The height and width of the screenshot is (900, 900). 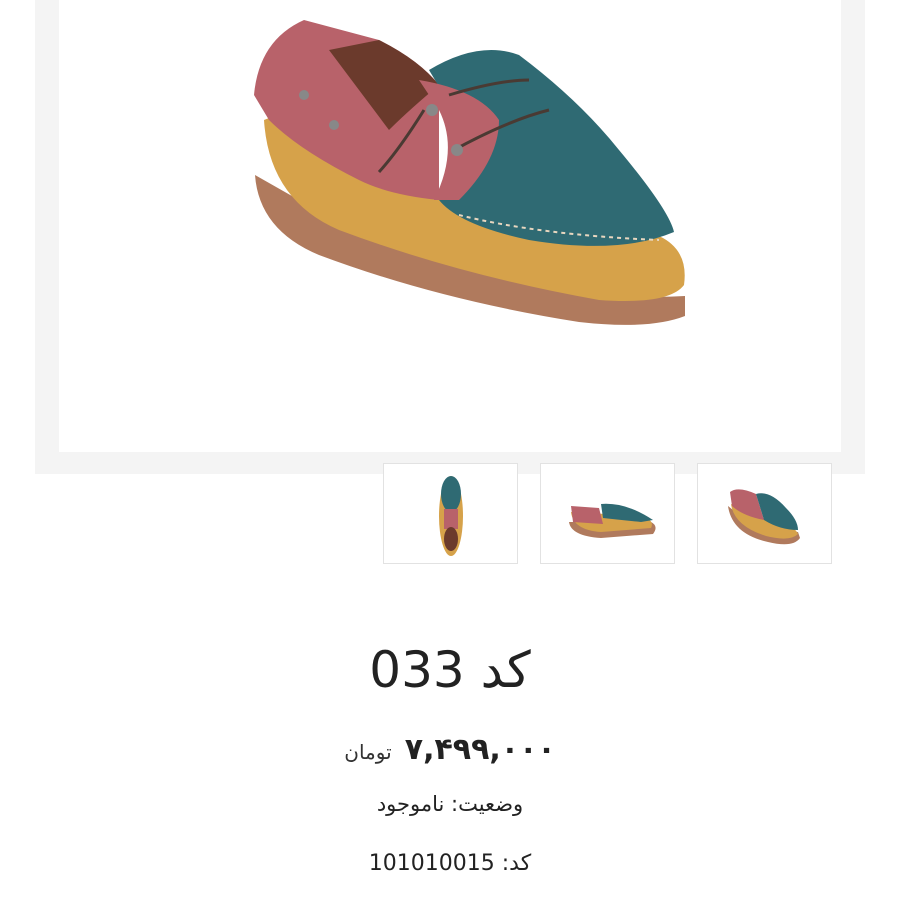 I want to click on price-row: ۷,۴۹۹,۰۰۰ تومان, so click(x=450, y=752).